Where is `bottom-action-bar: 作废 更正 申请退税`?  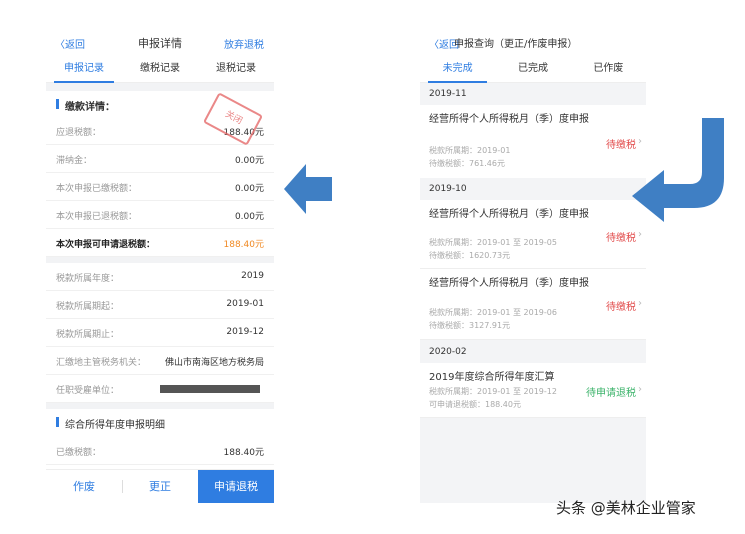
bottom-action-bar: 作废 更正 申请退税 is located at coordinates (160, 486).